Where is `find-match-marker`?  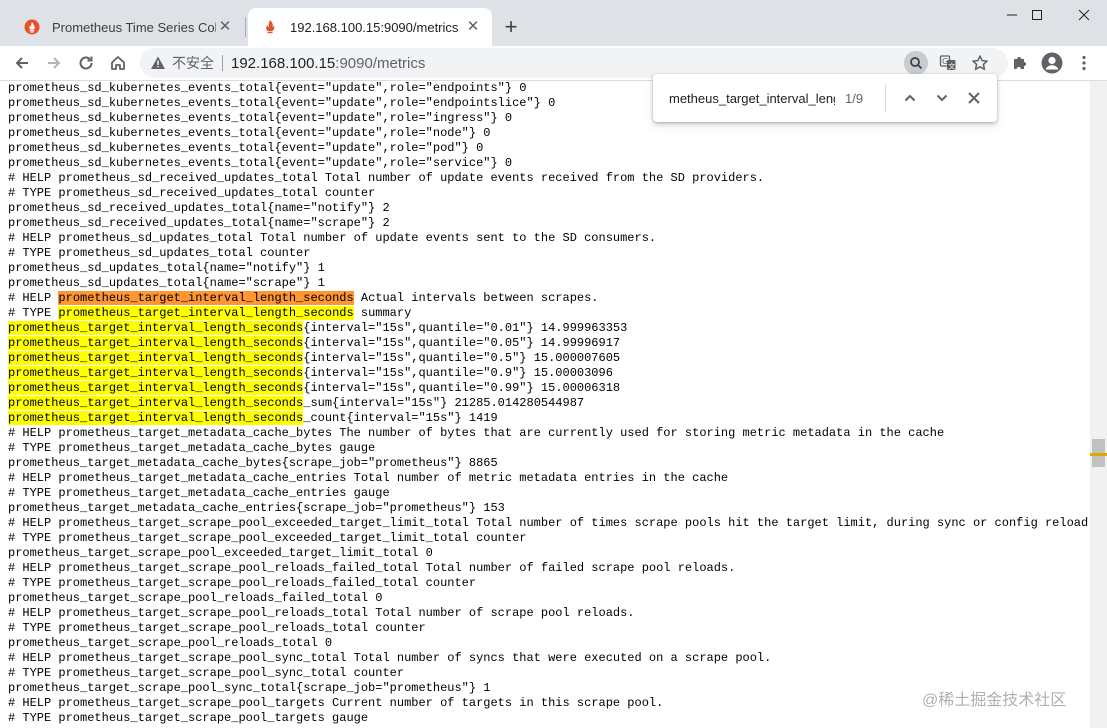 find-match-marker is located at coordinates (1098, 454).